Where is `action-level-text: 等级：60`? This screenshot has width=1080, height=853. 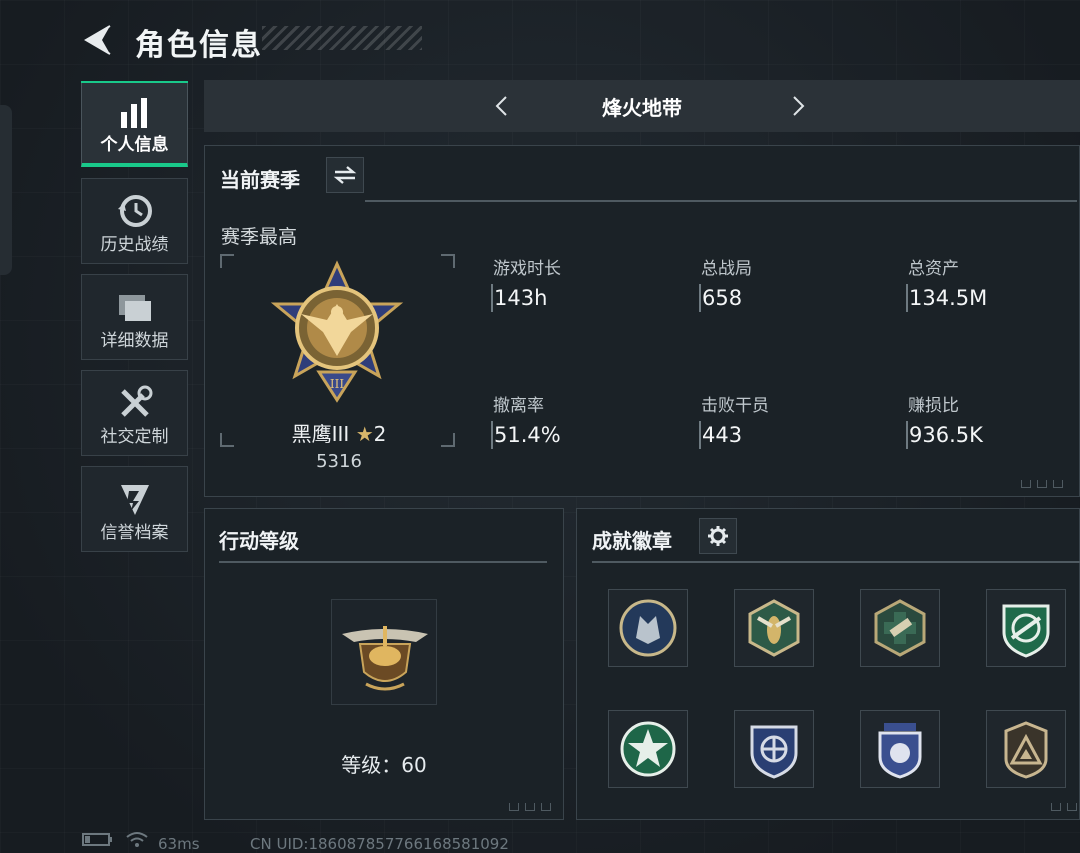 action-level-text: 等级：60 is located at coordinates (384, 765).